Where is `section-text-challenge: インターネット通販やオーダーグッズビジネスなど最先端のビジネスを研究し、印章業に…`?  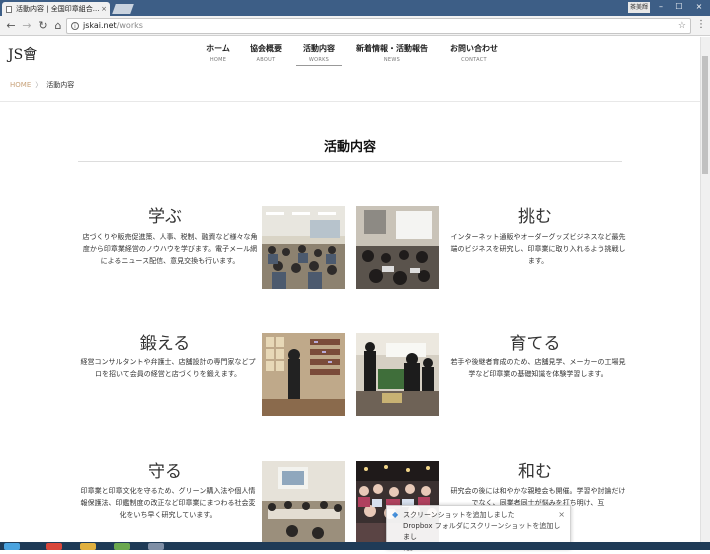
section-text-challenge: インターネット通販やオーダーグッズビジネスなど最先端のビジネスを研究し、印章業に… is located at coordinates (538, 249).